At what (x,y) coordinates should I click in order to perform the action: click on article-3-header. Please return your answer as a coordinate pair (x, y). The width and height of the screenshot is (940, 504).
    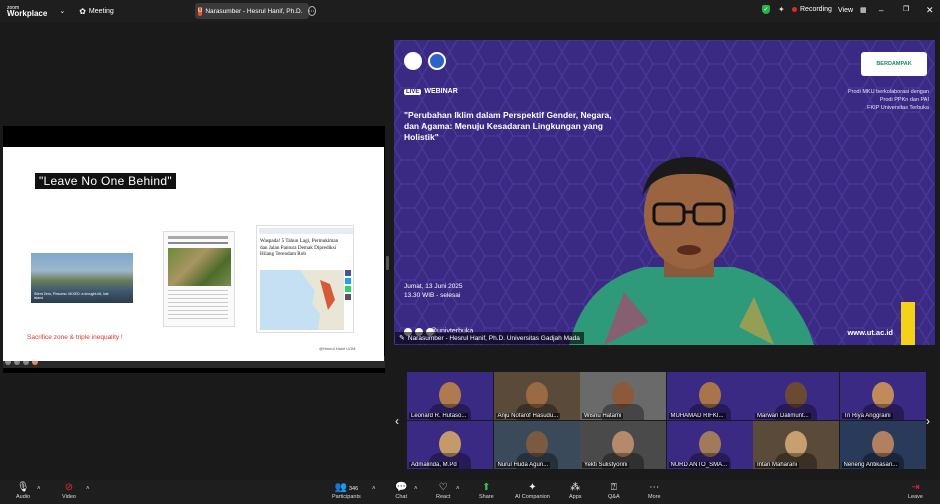
    Looking at the image, I should click on (306, 231).